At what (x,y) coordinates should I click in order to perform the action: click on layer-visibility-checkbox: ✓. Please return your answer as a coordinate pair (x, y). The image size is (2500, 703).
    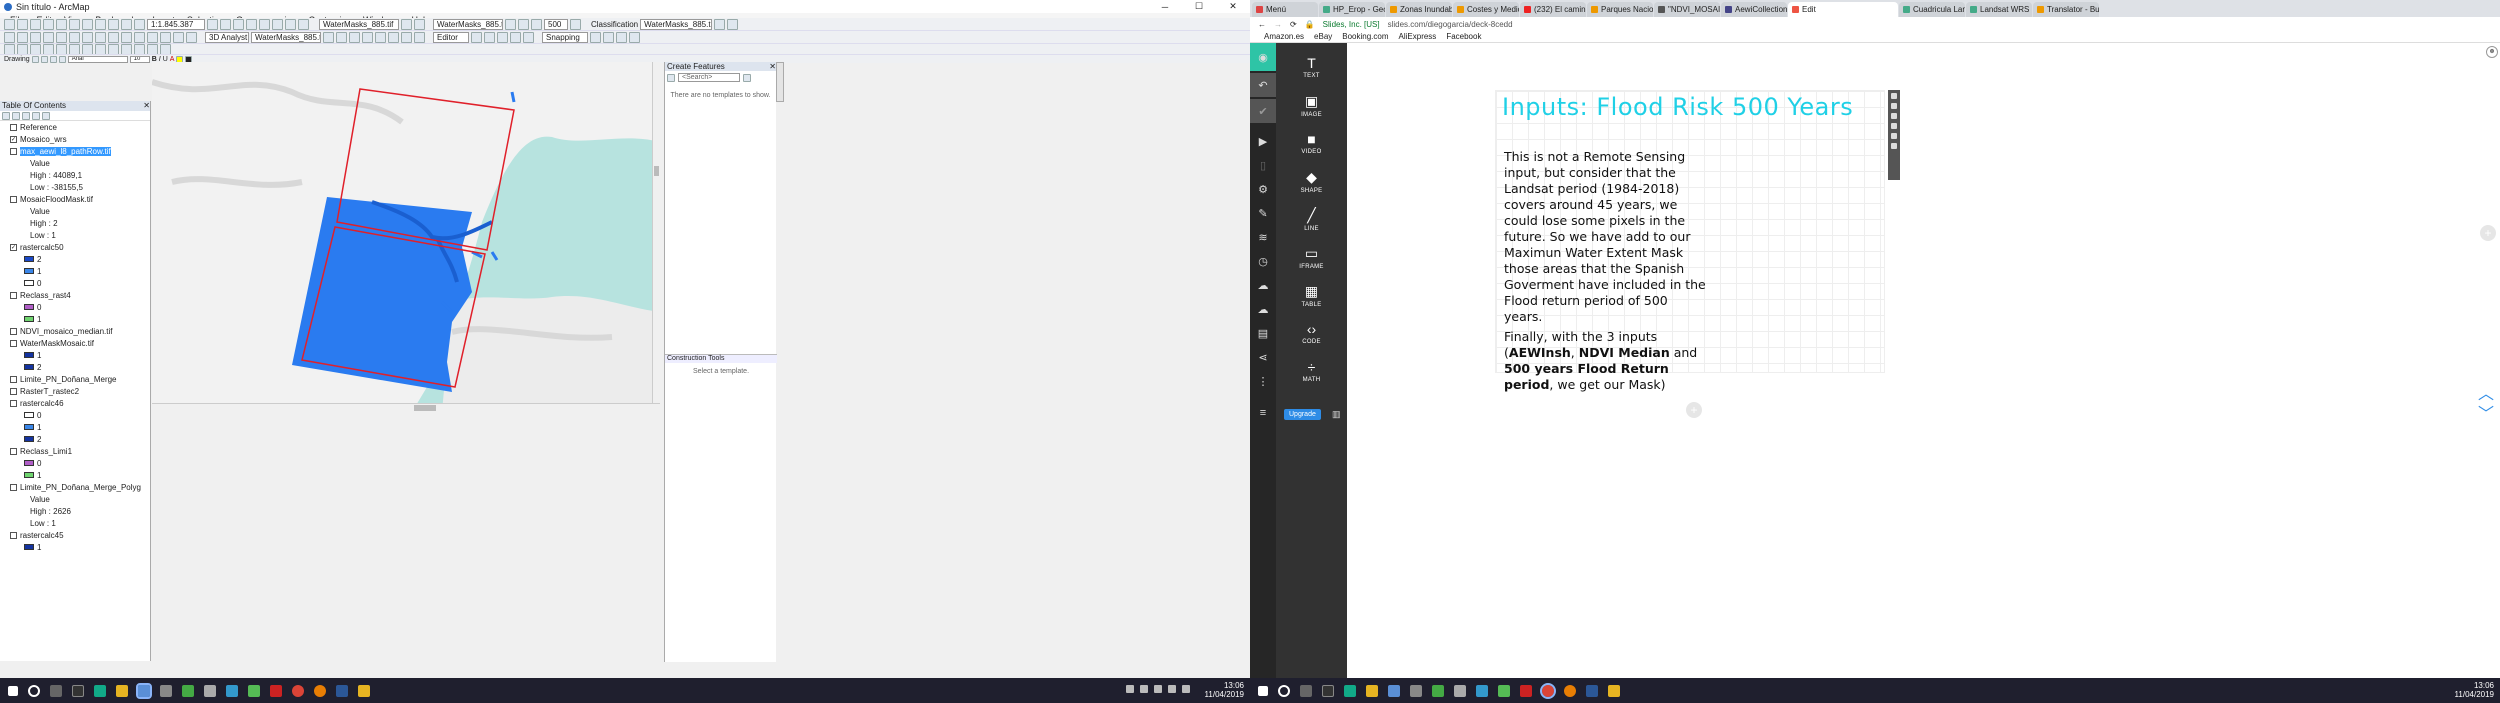
    Looking at the image, I should click on (13, 247).